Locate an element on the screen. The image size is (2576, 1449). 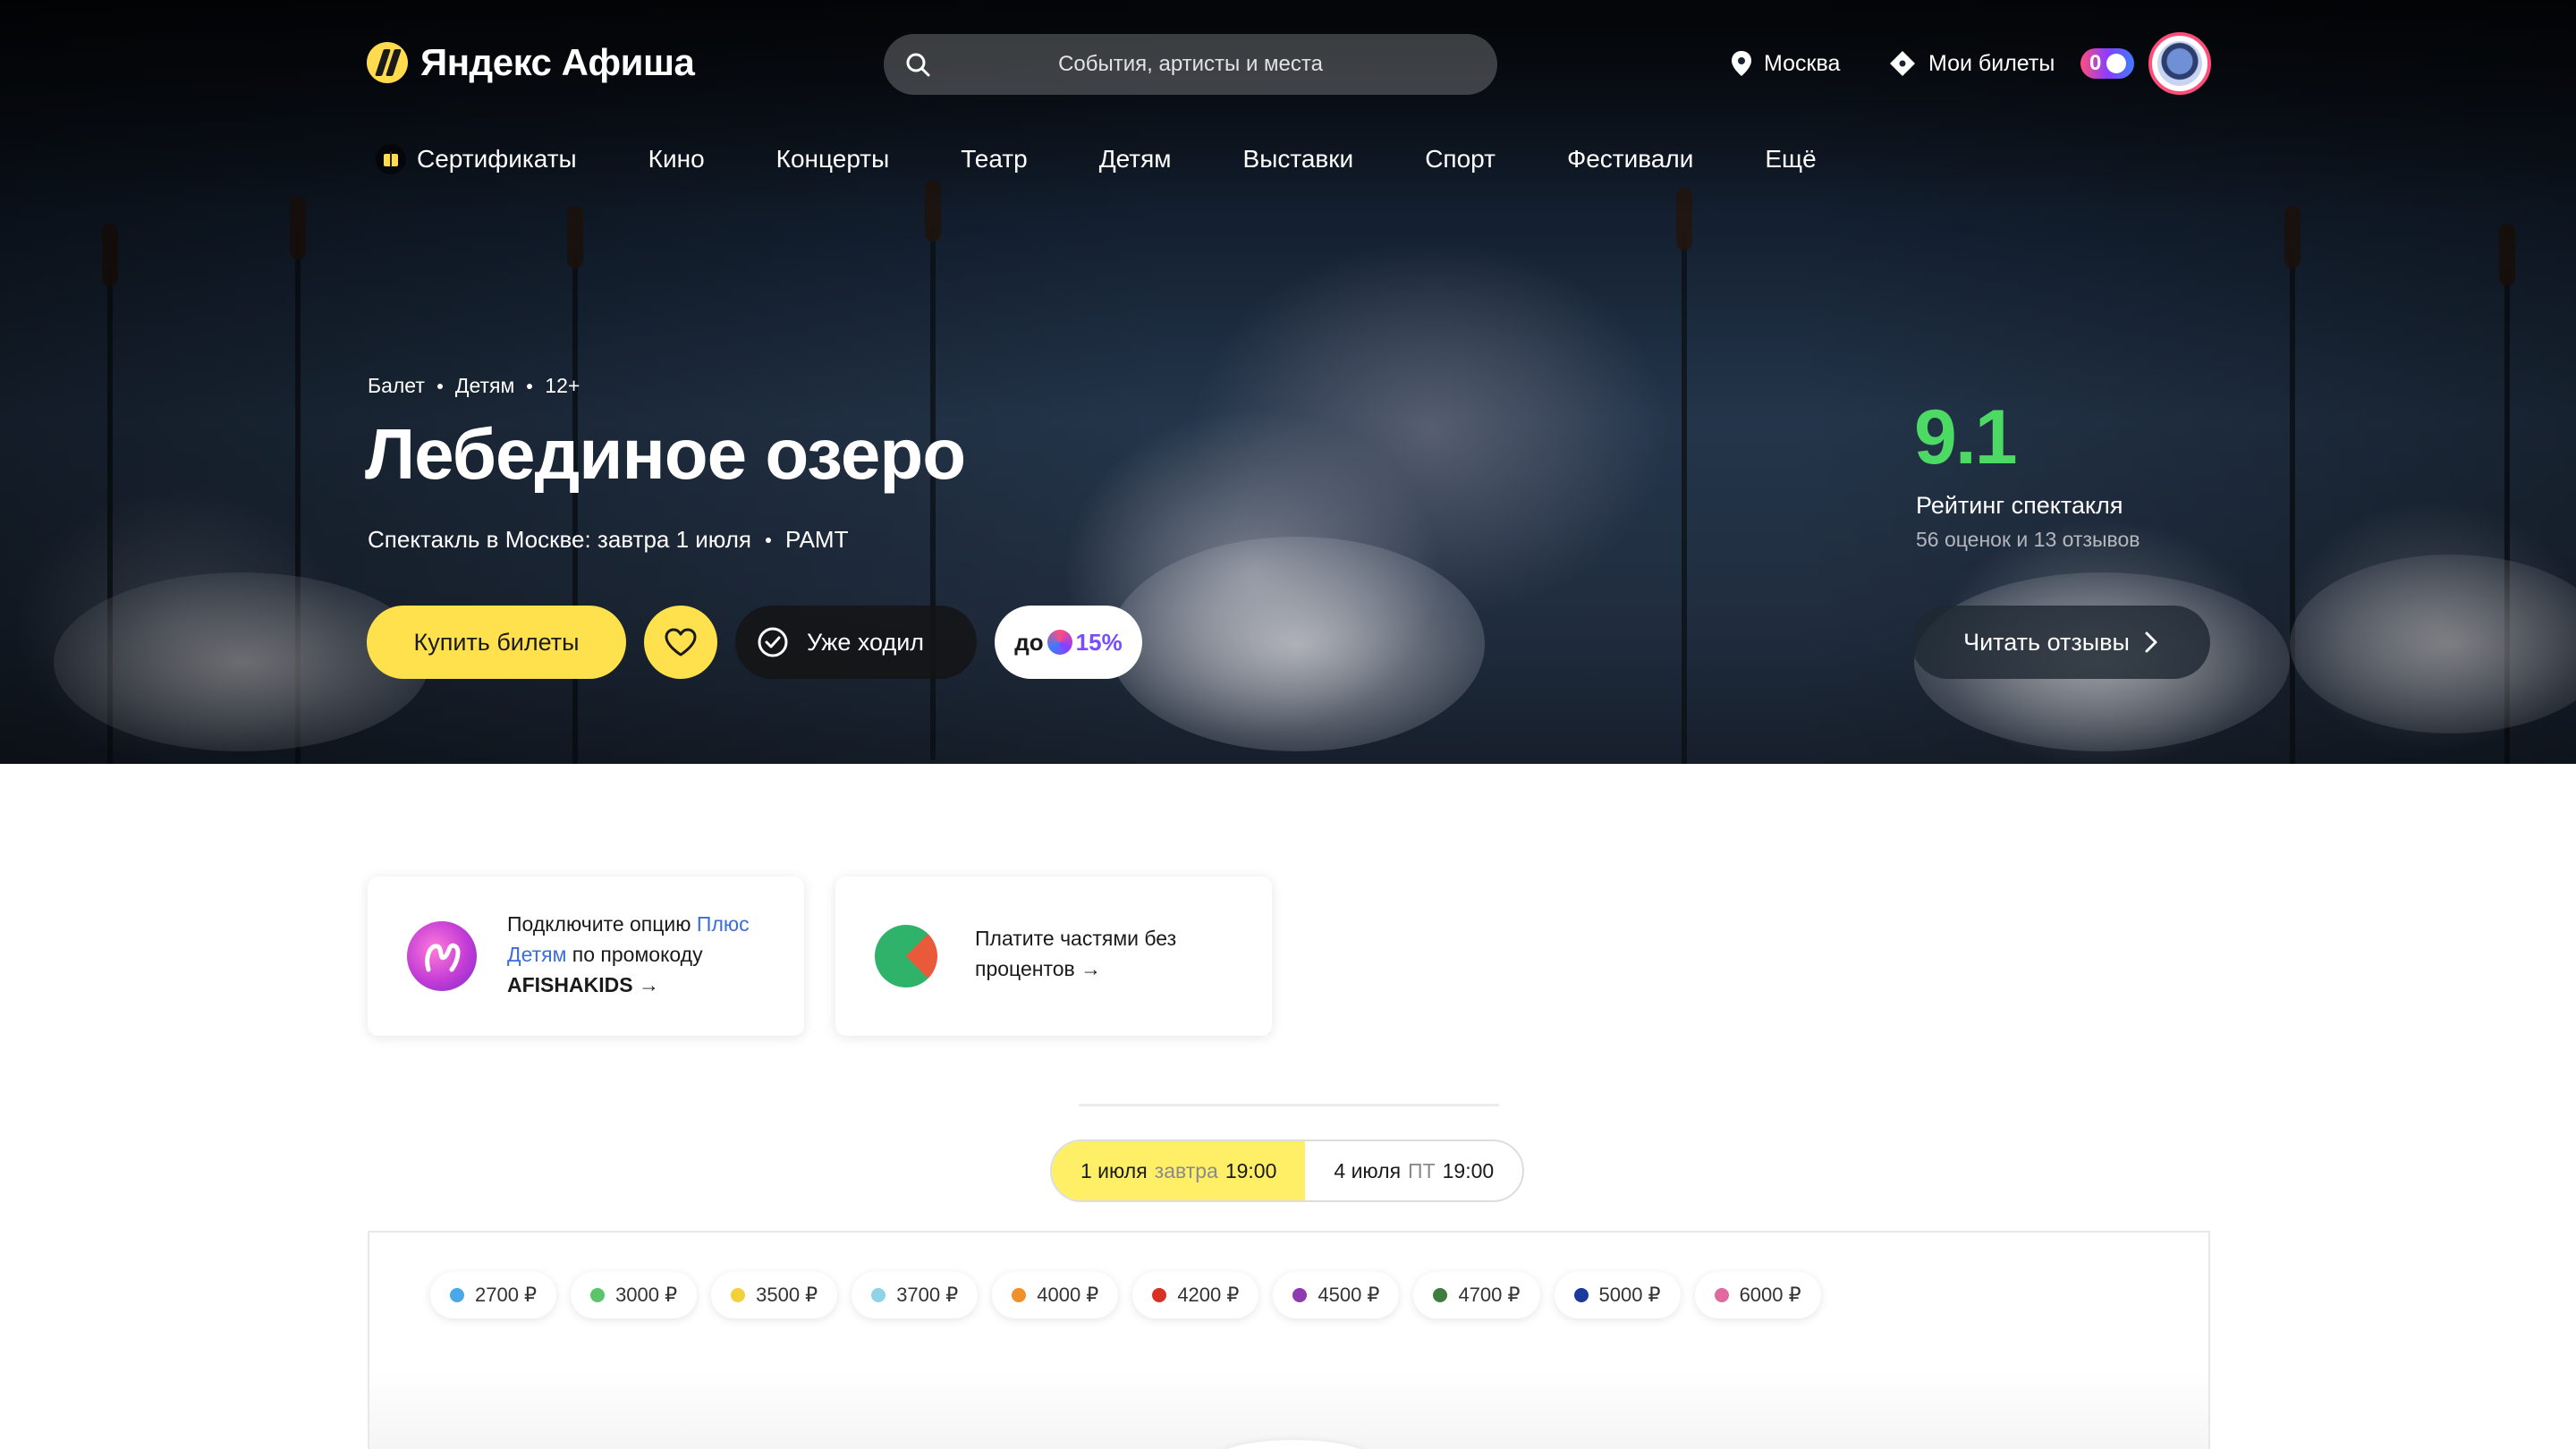
cashback-value: 15% is located at coordinates (1099, 642).